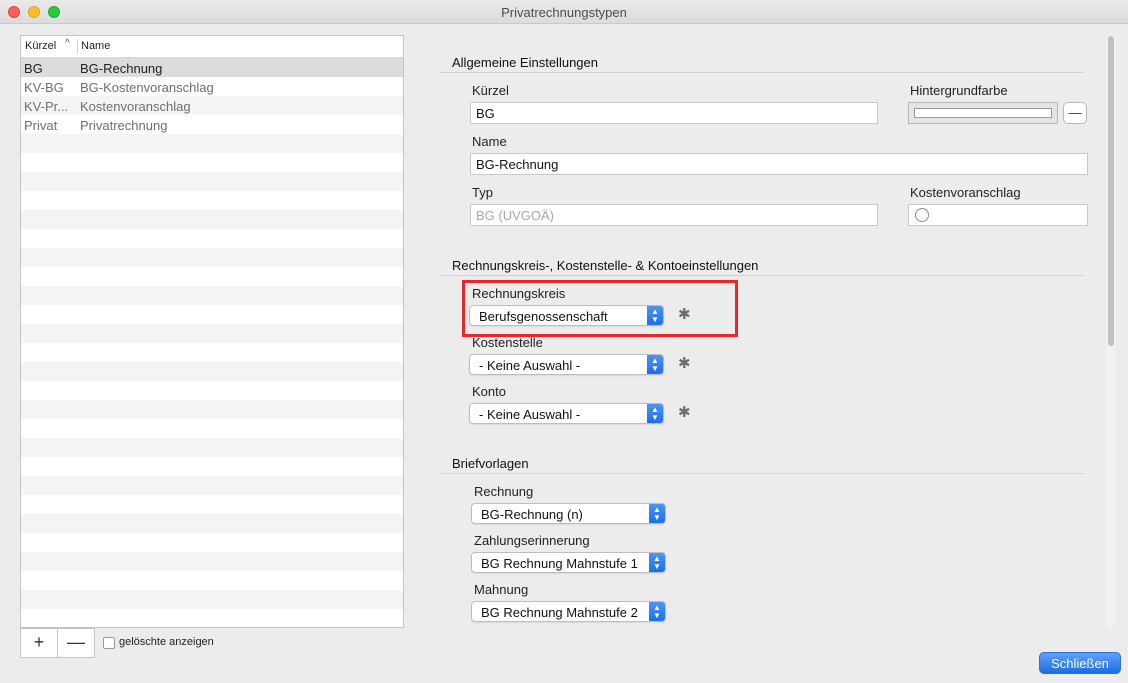 The width and height of the screenshot is (1128, 683). I want to click on title-bar: Privatrechnungstypen, so click(564, 12).